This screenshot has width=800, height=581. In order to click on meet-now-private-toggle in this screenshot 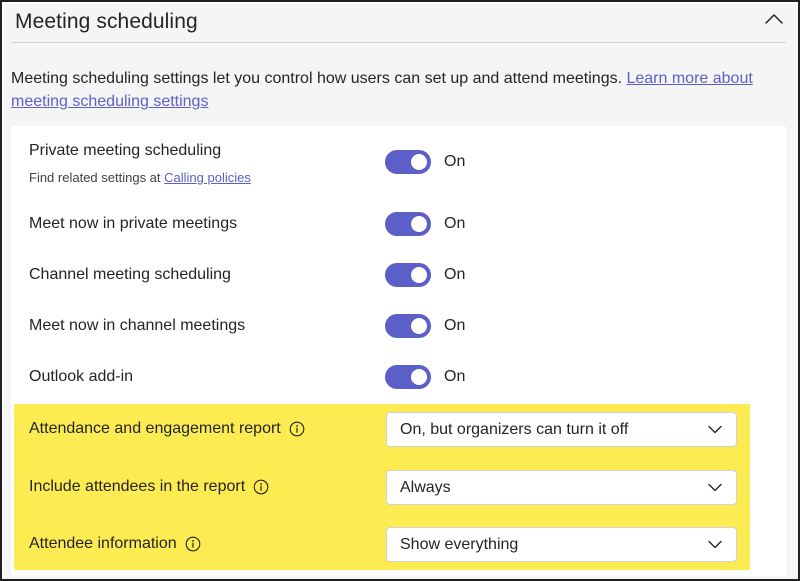, I will do `click(408, 224)`.